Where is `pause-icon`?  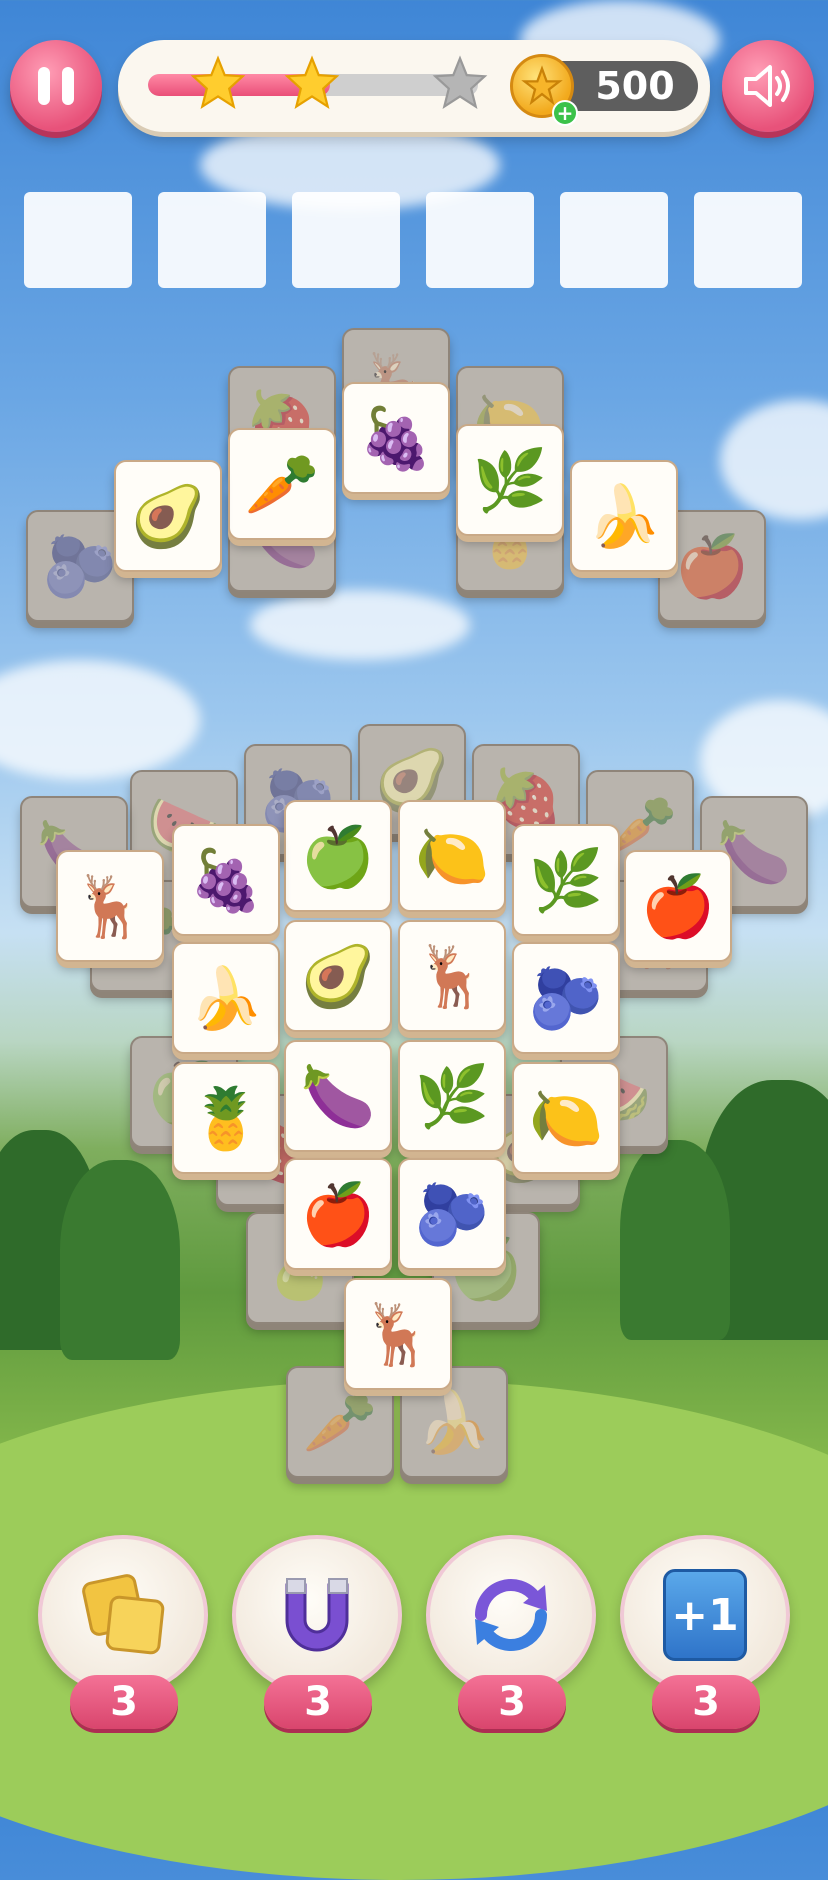 pause-icon is located at coordinates (56, 86).